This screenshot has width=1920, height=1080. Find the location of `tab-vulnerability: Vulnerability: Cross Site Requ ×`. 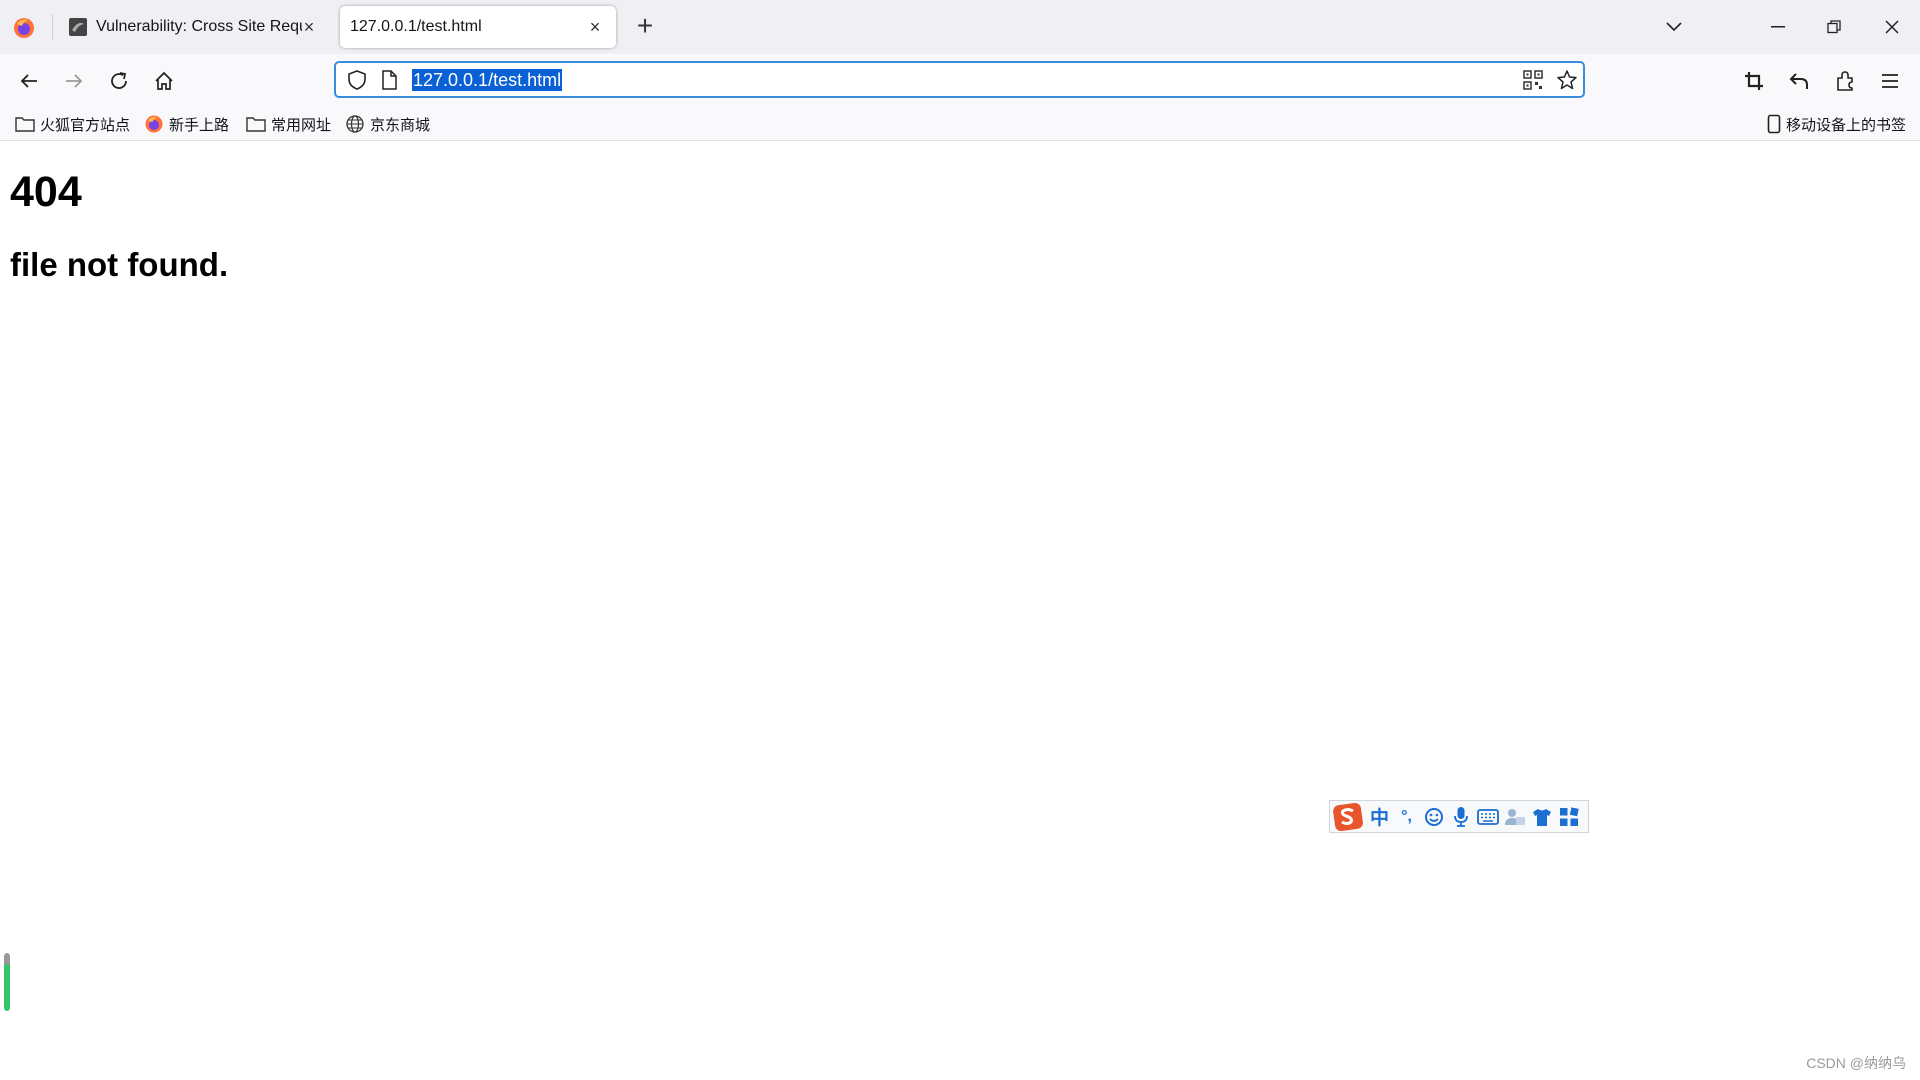

tab-vulnerability: Vulnerability: Cross Site Requ × is located at coordinates (193, 27).